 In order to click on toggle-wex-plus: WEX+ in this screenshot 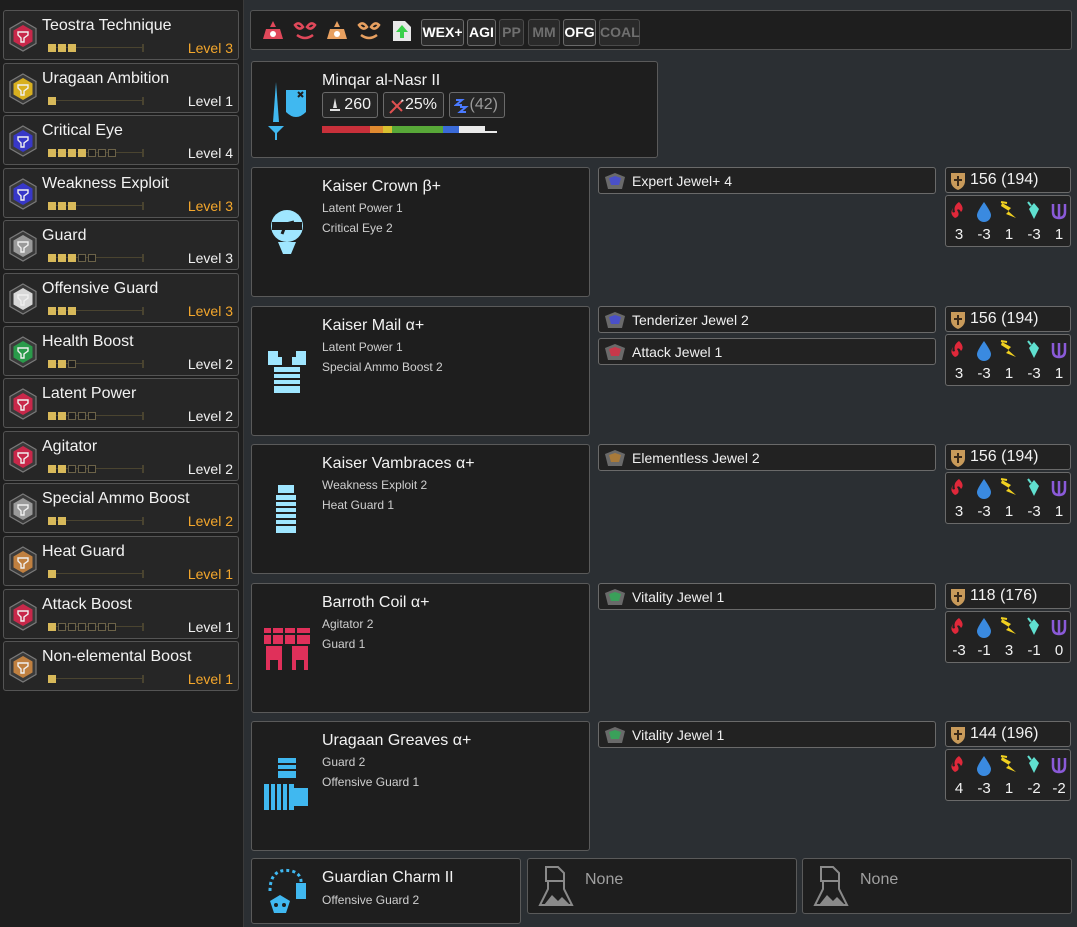, I will do `click(442, 32)`.